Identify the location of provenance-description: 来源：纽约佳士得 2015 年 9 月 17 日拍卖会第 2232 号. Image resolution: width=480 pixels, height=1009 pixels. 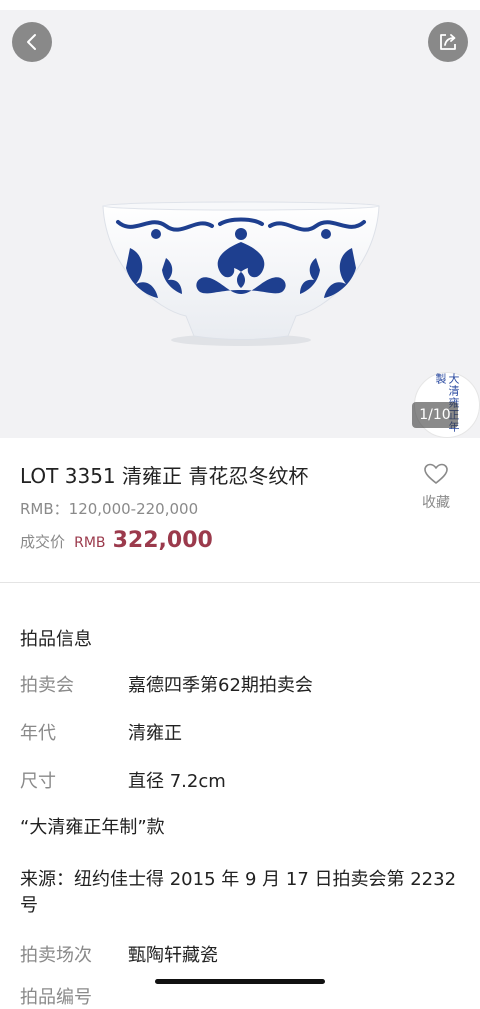
(238, 892).